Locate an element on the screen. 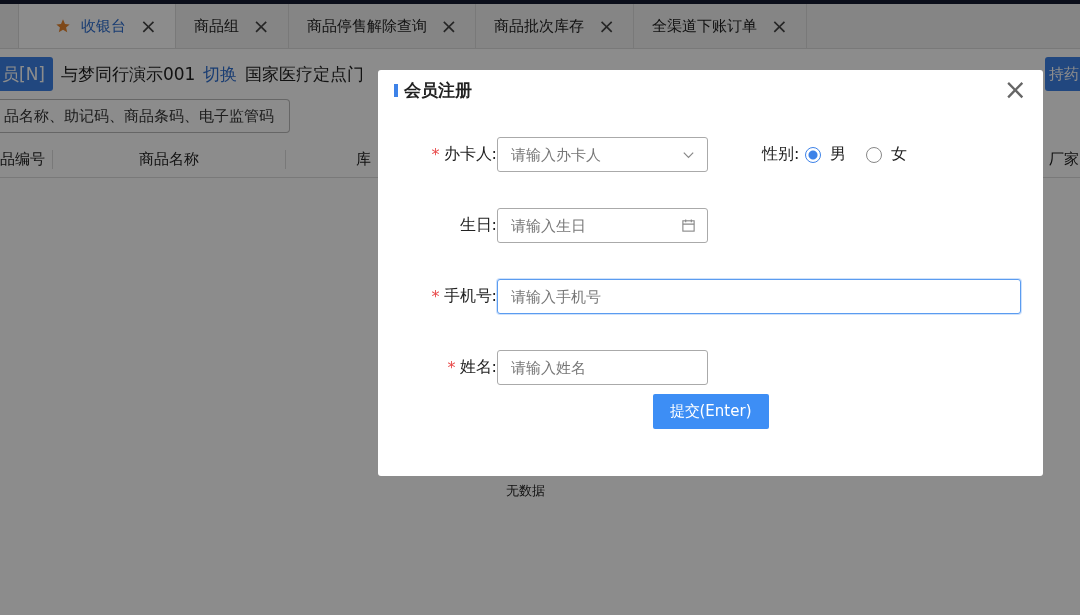  field-label: 手机号: is located at coordinates (470, 296).